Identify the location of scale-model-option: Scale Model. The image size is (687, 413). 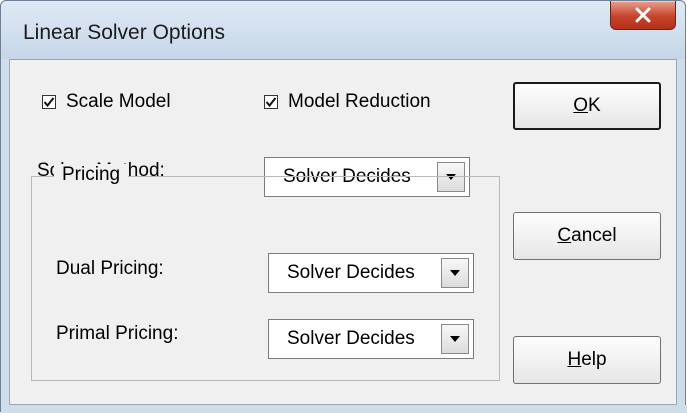
(106, 102).